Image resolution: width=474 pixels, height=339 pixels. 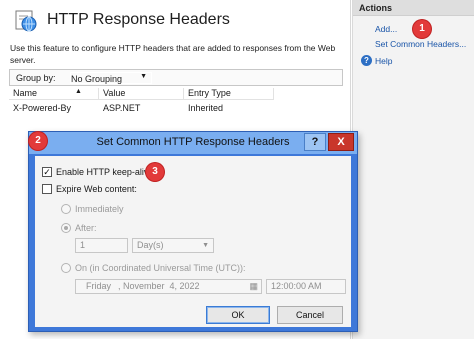 I want to click on dialog-help-button: ?, so click(x=315, y=142).